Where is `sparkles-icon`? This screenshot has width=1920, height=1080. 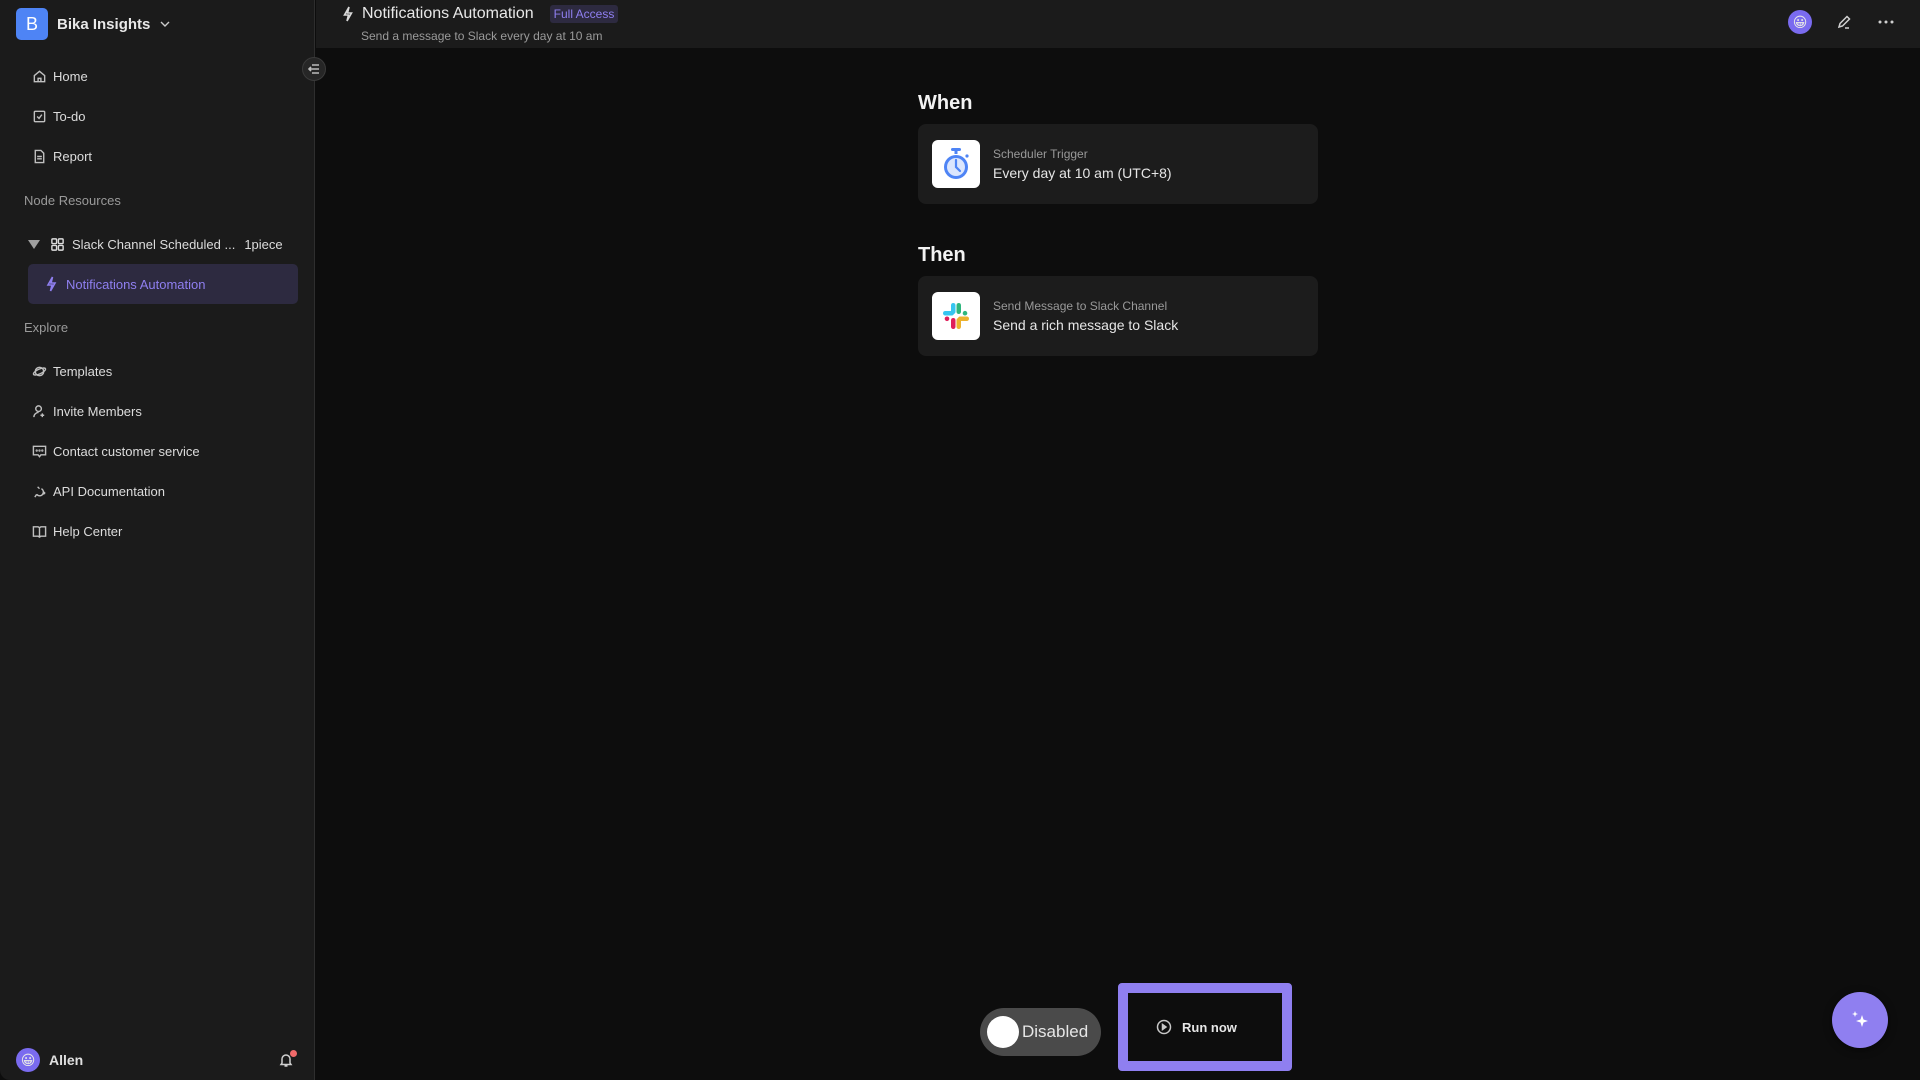 sparkles-icon is located at coordinates (1860, 1019).